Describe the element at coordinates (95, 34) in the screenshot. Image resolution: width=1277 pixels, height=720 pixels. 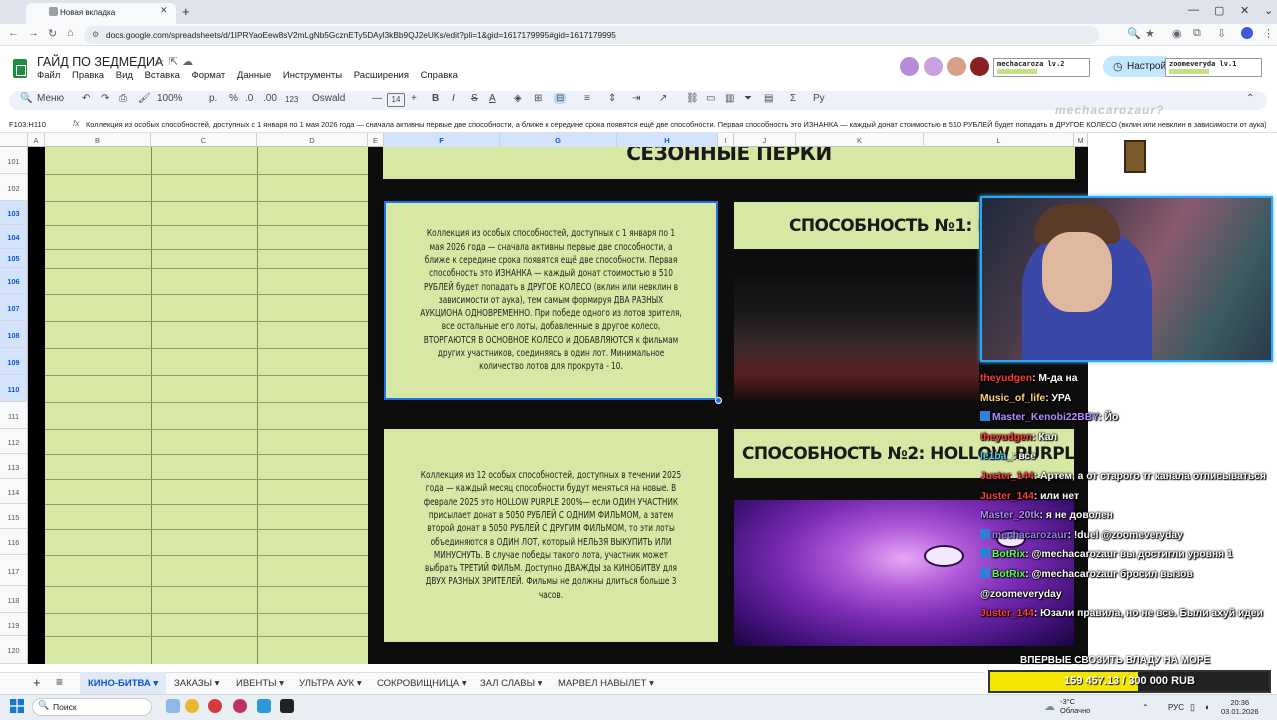
I see `site-info-icon: ⚙` at that location.